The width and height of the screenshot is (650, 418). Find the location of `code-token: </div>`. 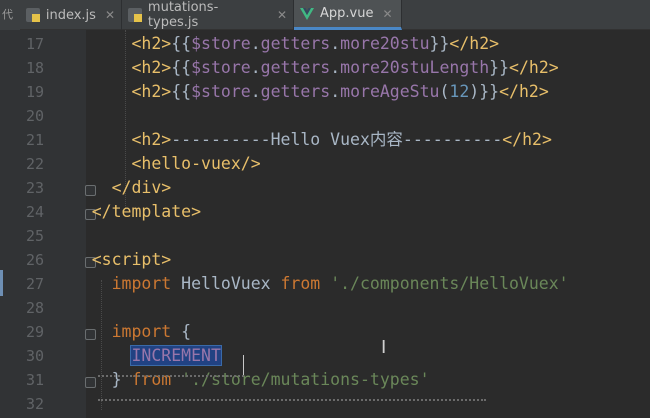

code-token: </div> is located at coordinates (141, 187).